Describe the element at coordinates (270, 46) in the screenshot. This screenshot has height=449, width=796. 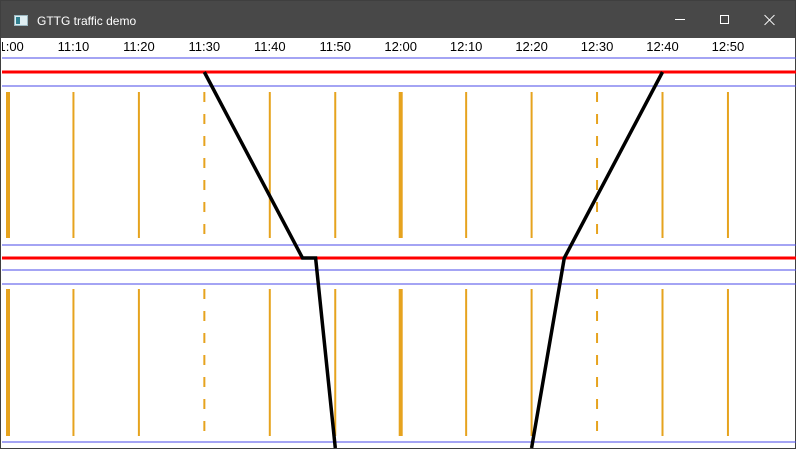
I see `time-tick-label: 11:40` at that location.